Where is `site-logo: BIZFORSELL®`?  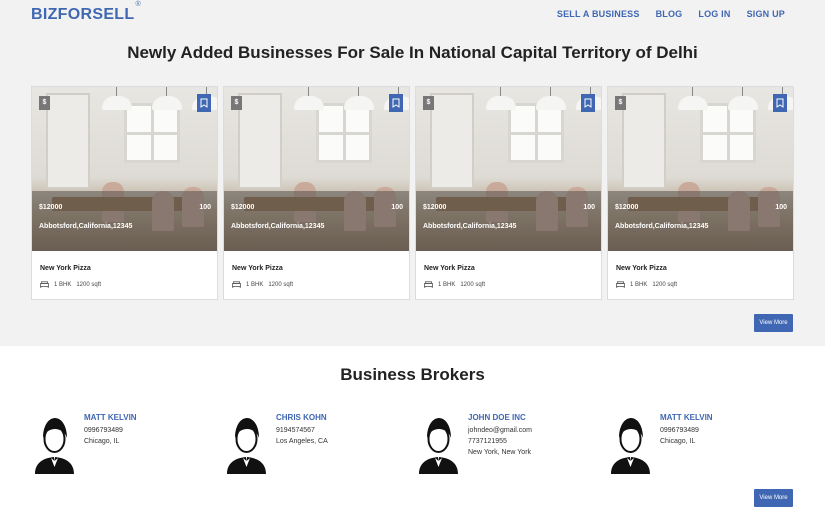 site-logo: BIZFORSELL® is located at coordinates (86, 12).